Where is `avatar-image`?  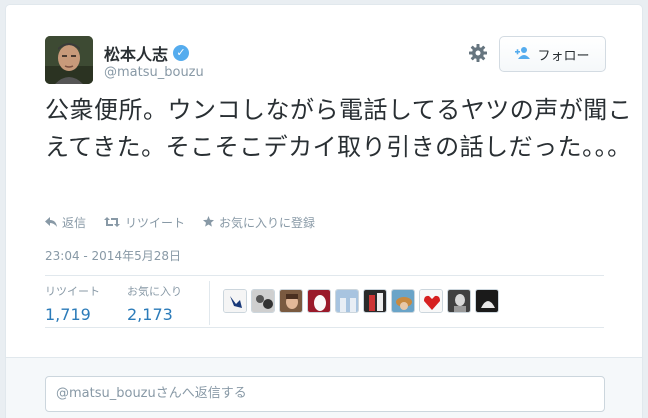
avatar-image is located at coordinates (69, 60).